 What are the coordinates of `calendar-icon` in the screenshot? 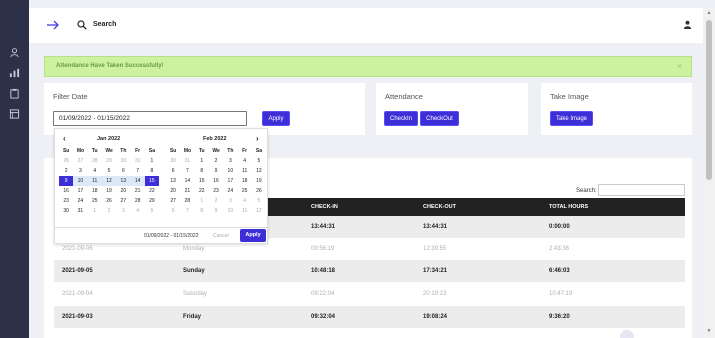 It's located at (14, 113).